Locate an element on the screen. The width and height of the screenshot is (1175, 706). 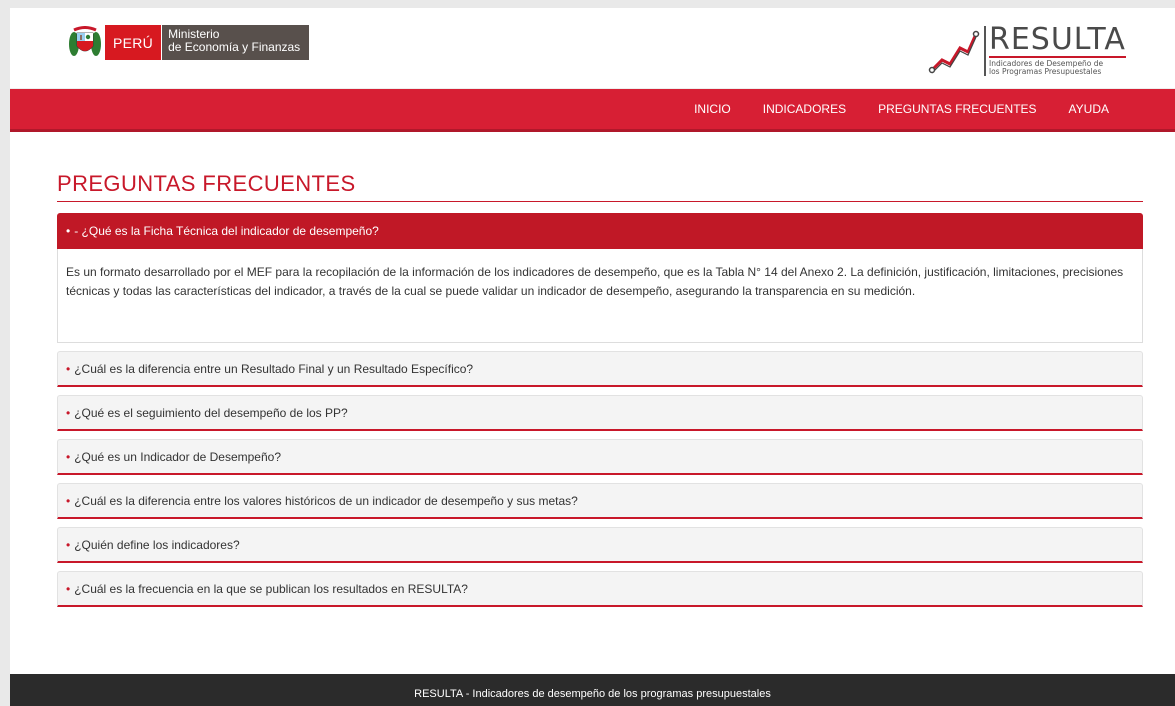
nav-inicio: INICIO is located at coordinates (712, 109).